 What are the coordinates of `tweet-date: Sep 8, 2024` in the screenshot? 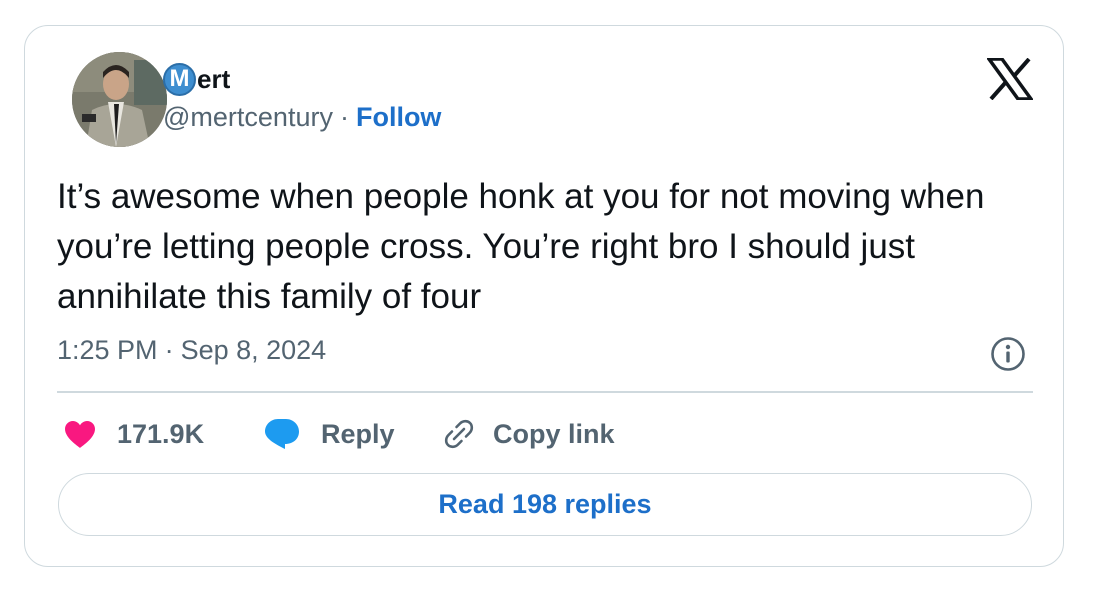 It's located at (253, 350).